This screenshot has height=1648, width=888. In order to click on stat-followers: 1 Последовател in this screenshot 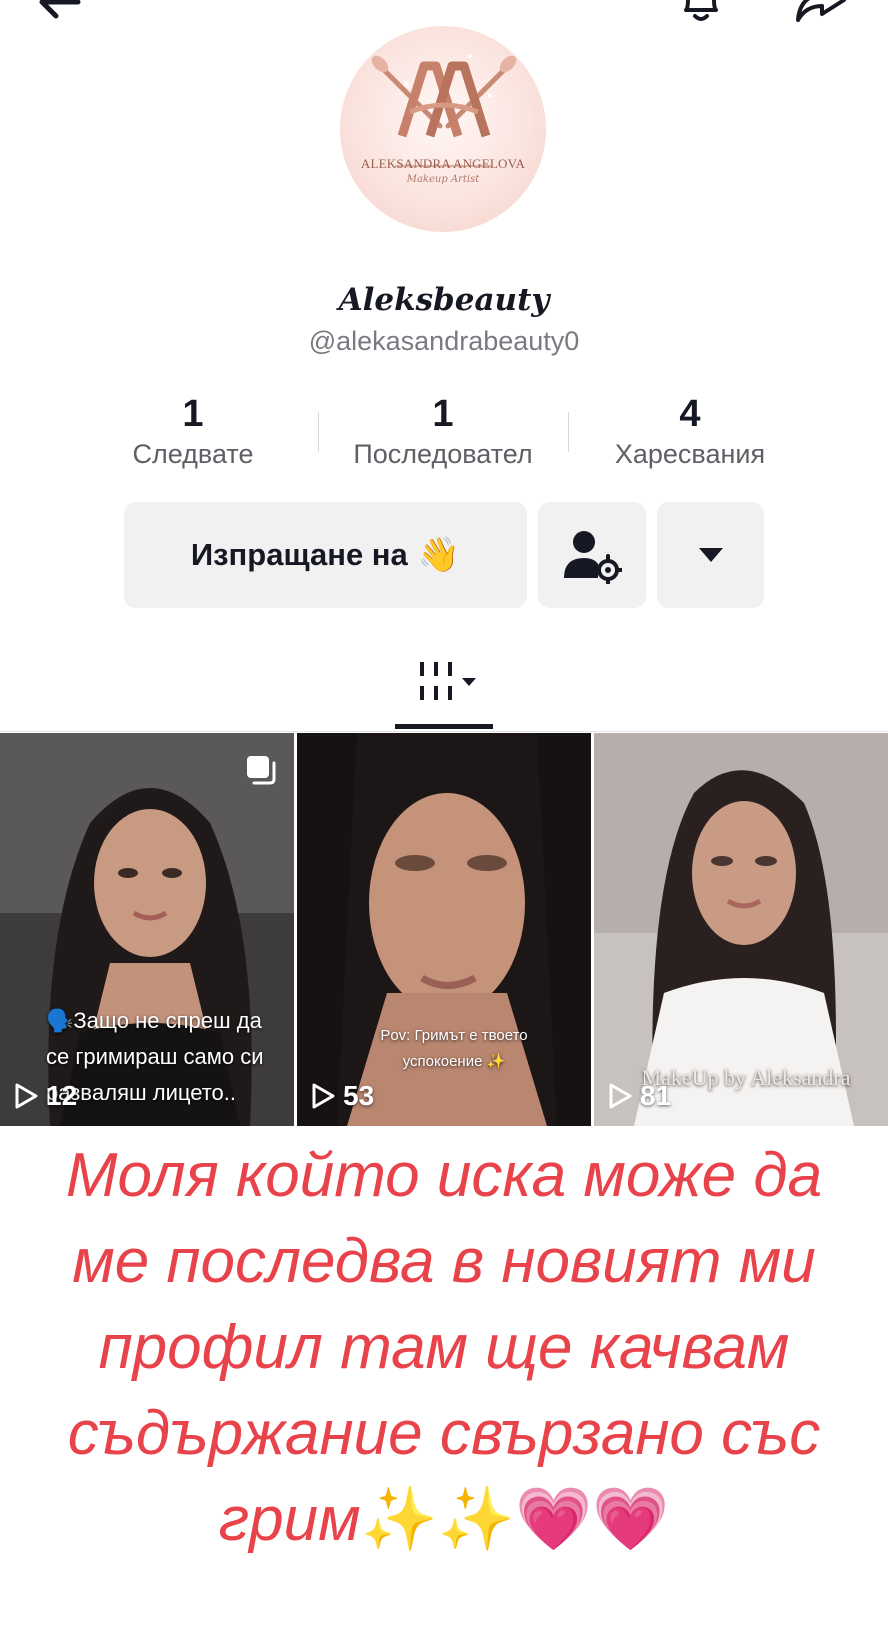, I will do `click(443, 431)`.